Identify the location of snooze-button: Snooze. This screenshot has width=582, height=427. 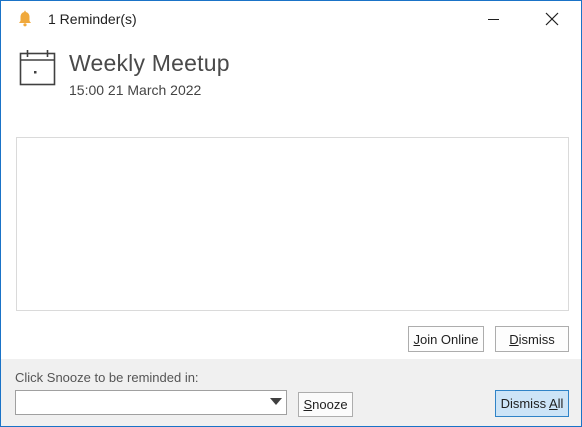
(325, 404).